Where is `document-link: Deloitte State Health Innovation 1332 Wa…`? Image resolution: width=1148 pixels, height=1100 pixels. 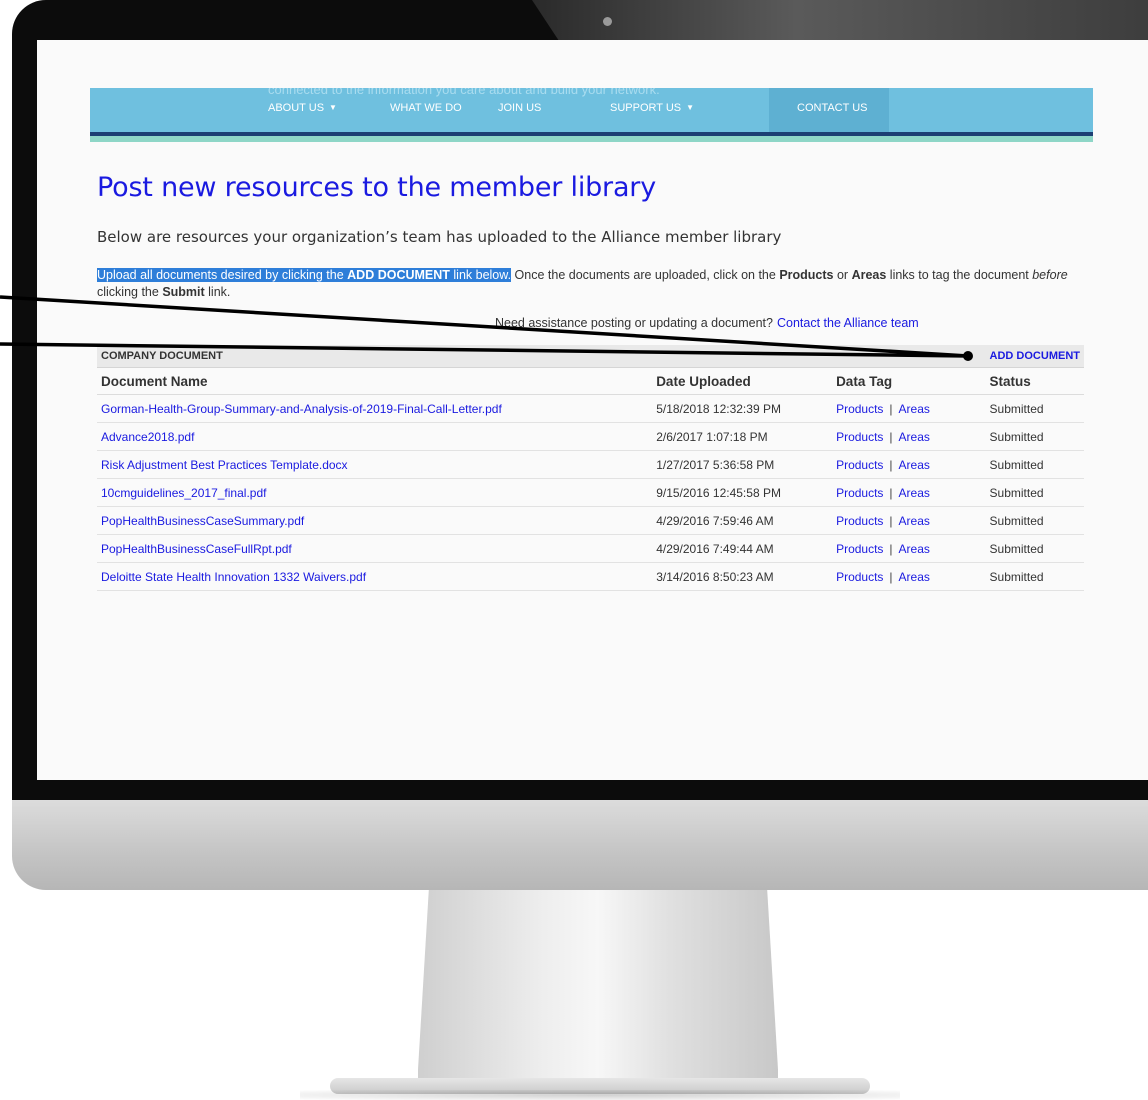 document-link: Deloitte State Health Innovation 1332 Wa… is located at coordinates (233, 577).